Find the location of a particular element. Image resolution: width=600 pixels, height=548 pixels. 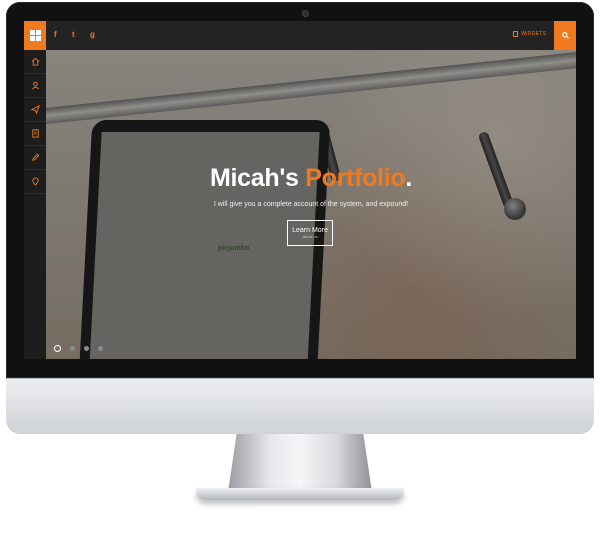

widgets-button: WIDGETS is located at coordinates (529, 34).